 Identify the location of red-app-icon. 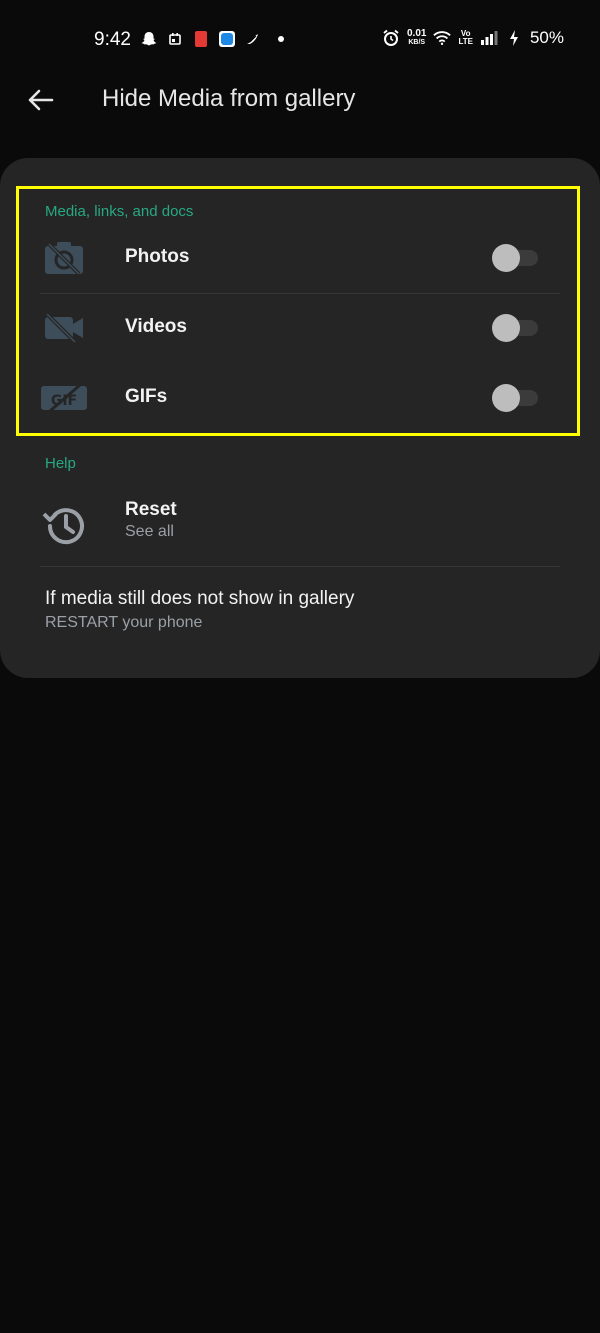
(201, 39).